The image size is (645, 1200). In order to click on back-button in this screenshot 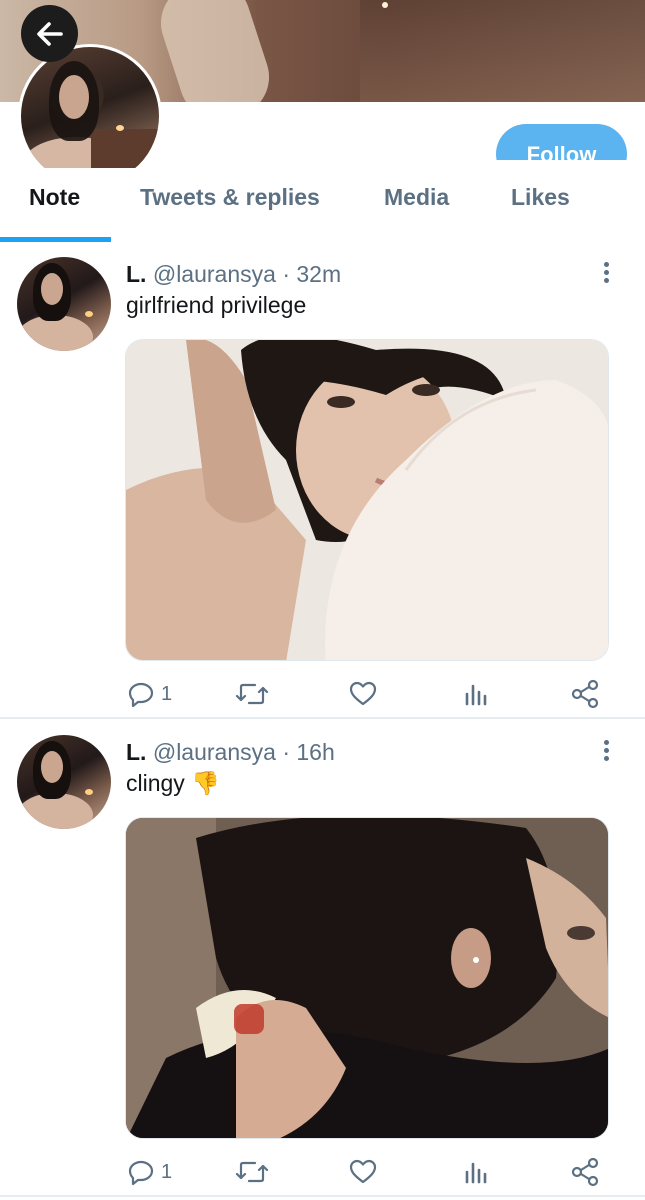, I will do `click(49, 33)`.